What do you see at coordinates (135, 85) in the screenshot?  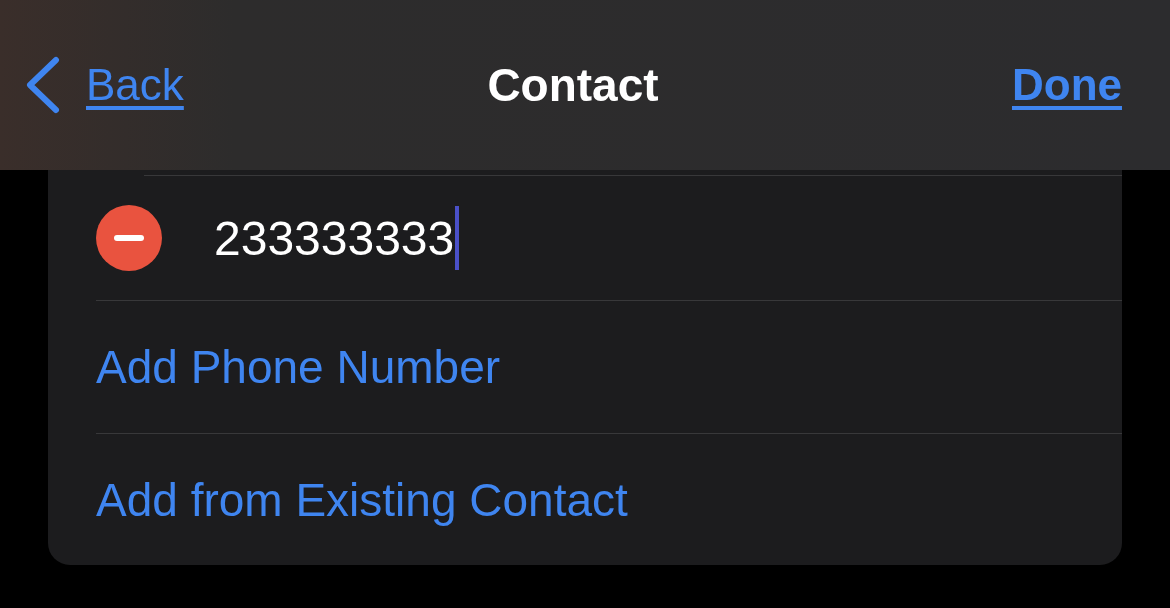 I see `back-link: Back` at bounding box center [135, 85].